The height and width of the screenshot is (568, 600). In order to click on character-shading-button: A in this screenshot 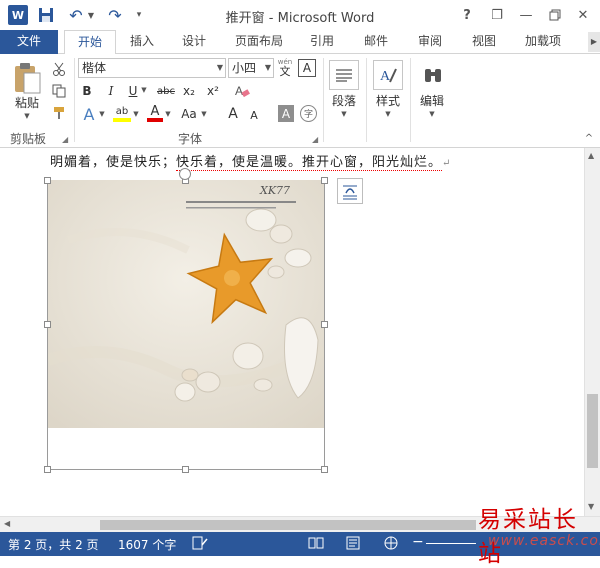, I will do `click(286, 113)`.